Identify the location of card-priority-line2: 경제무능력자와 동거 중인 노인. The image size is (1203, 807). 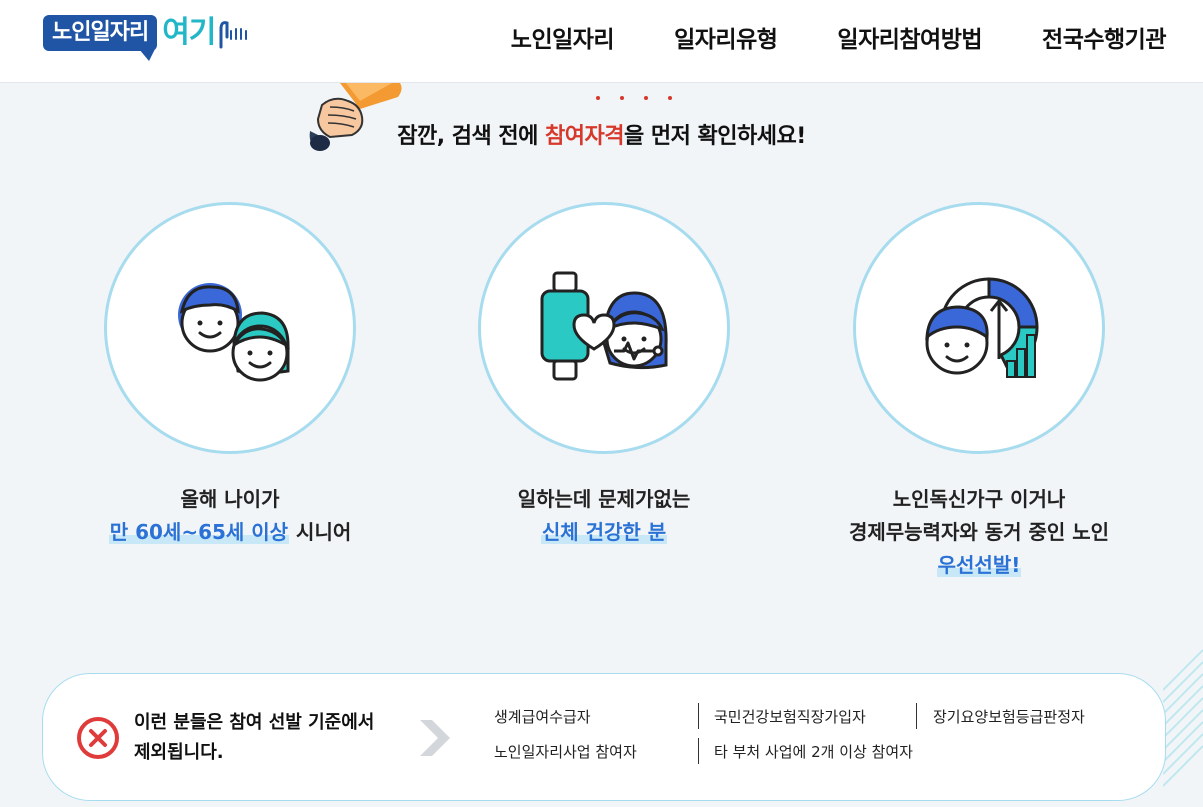
(979, 532).